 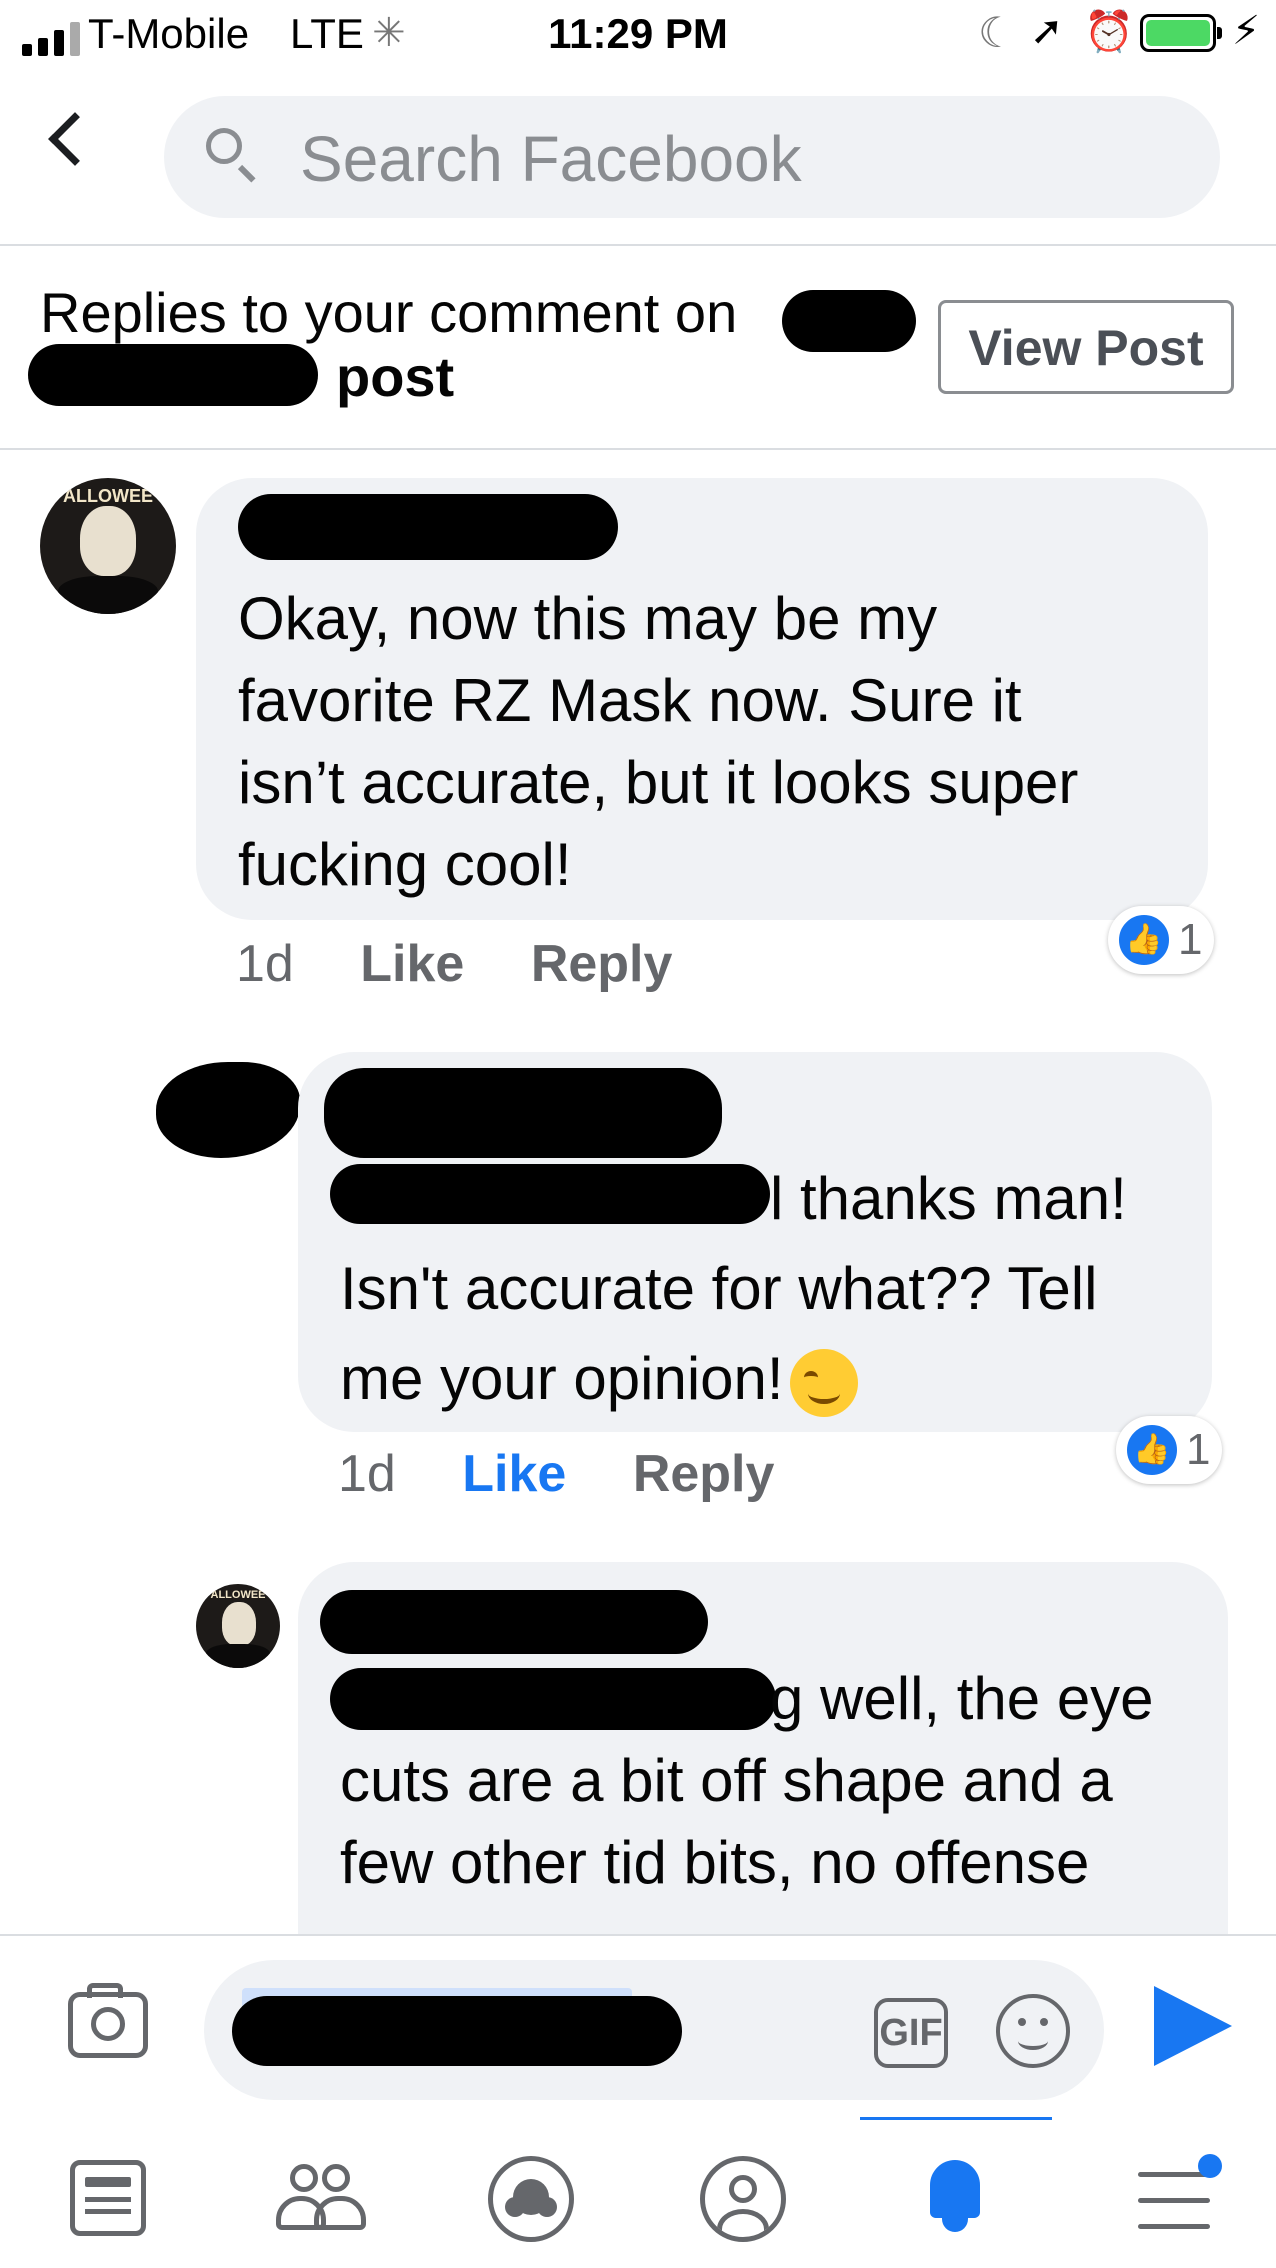 I want to click on send-icon, so click(x=1193, y=2026).